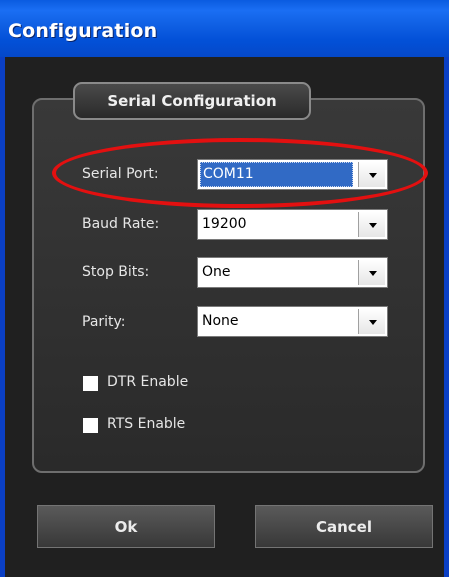 The height and width of the screenshot is (577, 449). What do you see at coordinates (121, 224) in the screenshot?
I see `baud-rate-label: Baud Rate:` at bounding box center [121, 224].